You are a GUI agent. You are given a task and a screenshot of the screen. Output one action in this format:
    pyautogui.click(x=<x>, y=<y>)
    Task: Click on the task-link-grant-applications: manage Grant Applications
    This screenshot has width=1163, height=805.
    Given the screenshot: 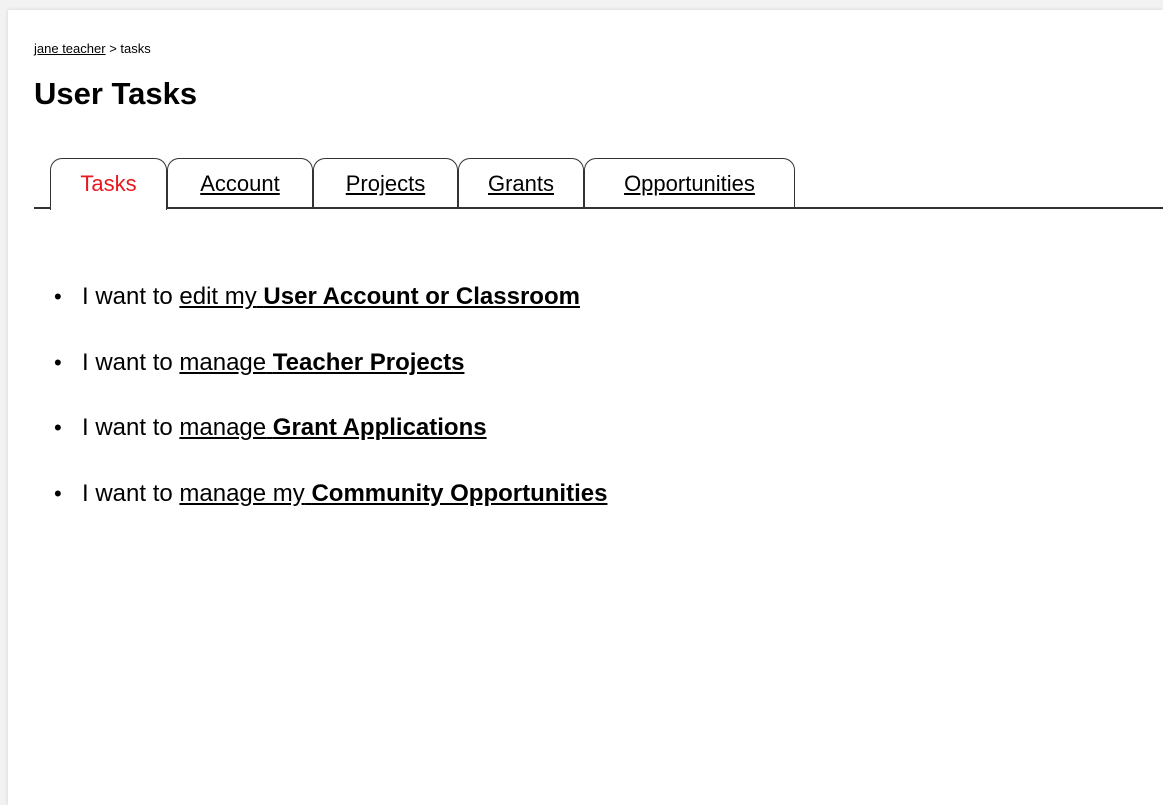 What is the action you would take?
    pyautogui.click(x=332, y=427)
    